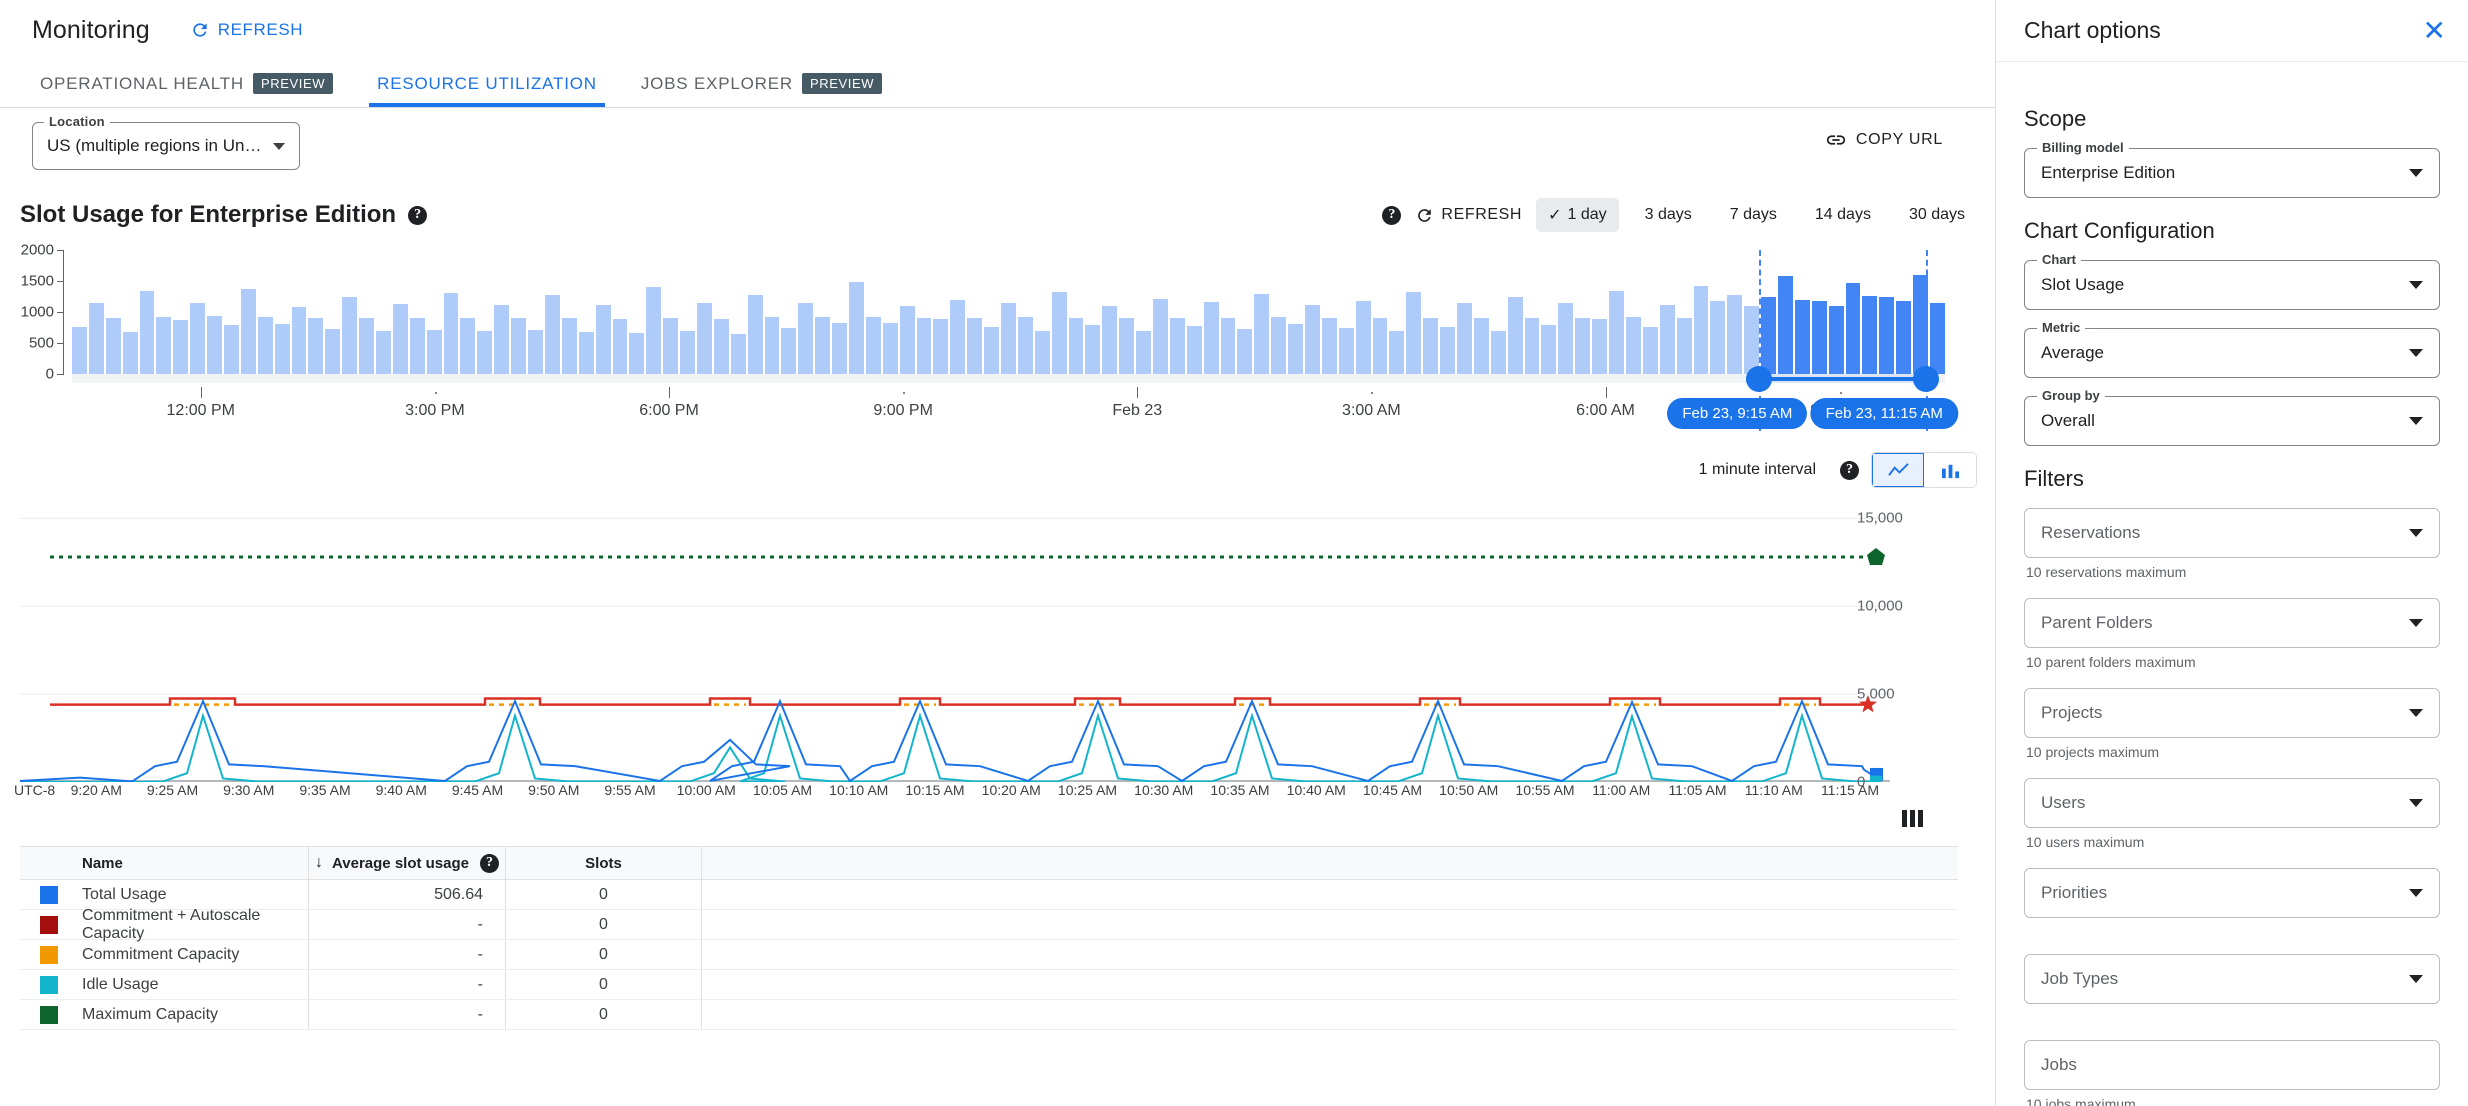 This screenshot has height=1106, width=2468. Describe the element at coordinates (2232, 349) in the screenshot. I see `metric-select: Metric Average` at that location.